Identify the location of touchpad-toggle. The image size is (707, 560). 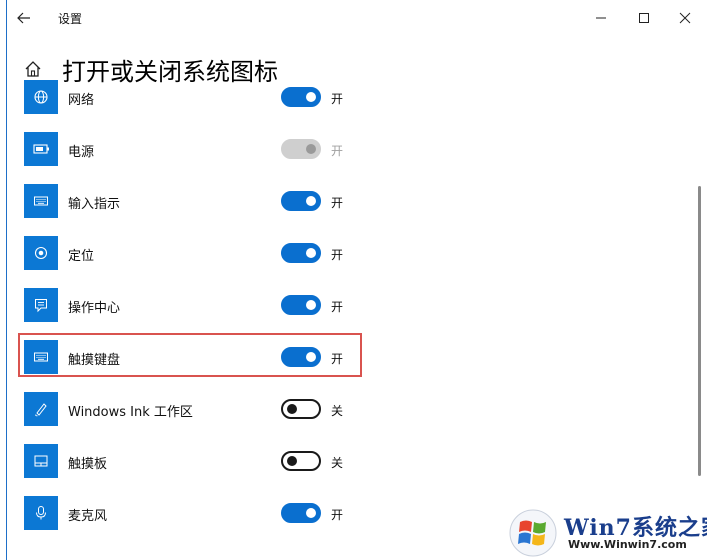
(301, 461).